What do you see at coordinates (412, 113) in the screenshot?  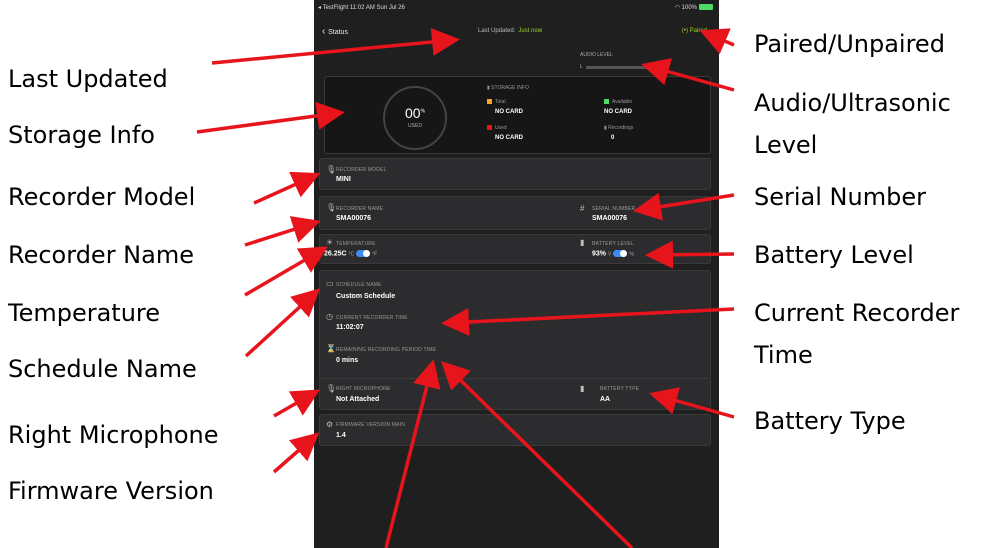 I see `storage-used-percent: 00` at bounding box center [412, 113].